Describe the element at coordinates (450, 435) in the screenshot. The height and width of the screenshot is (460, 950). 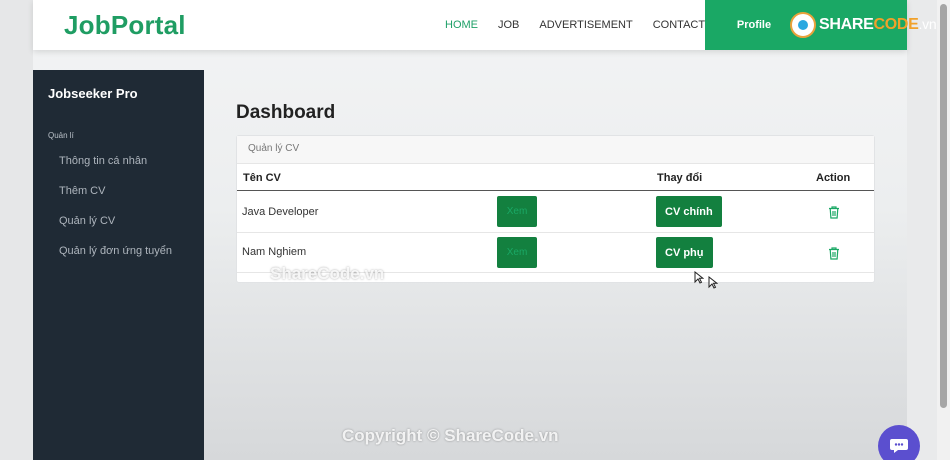
I see `watermark-text-bottom: Copyright © ShareCode.vn` at that location.